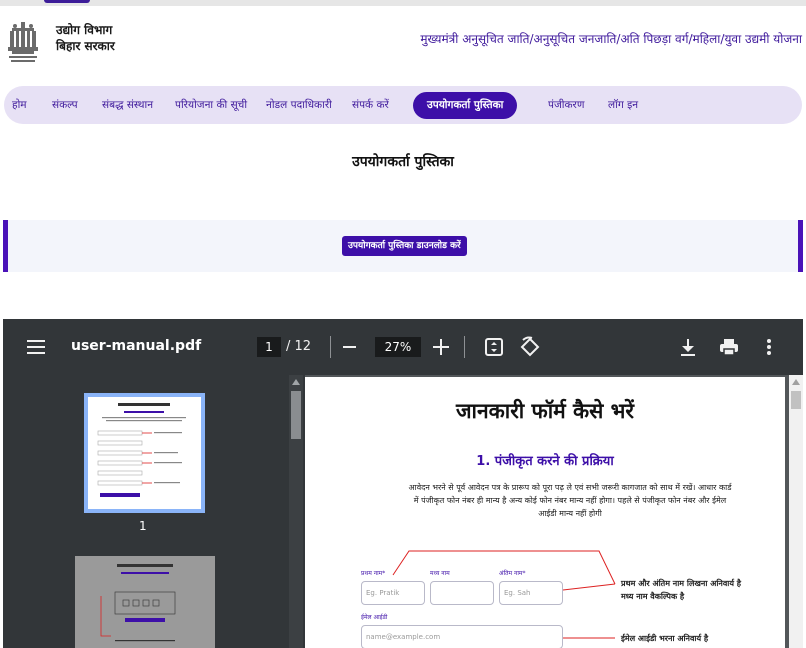  Describe the element at coordinates (465, 105) in the screenshot. I see `nav-item-user-manual: उपयोगकर्ता पुस्तिका` at that location.